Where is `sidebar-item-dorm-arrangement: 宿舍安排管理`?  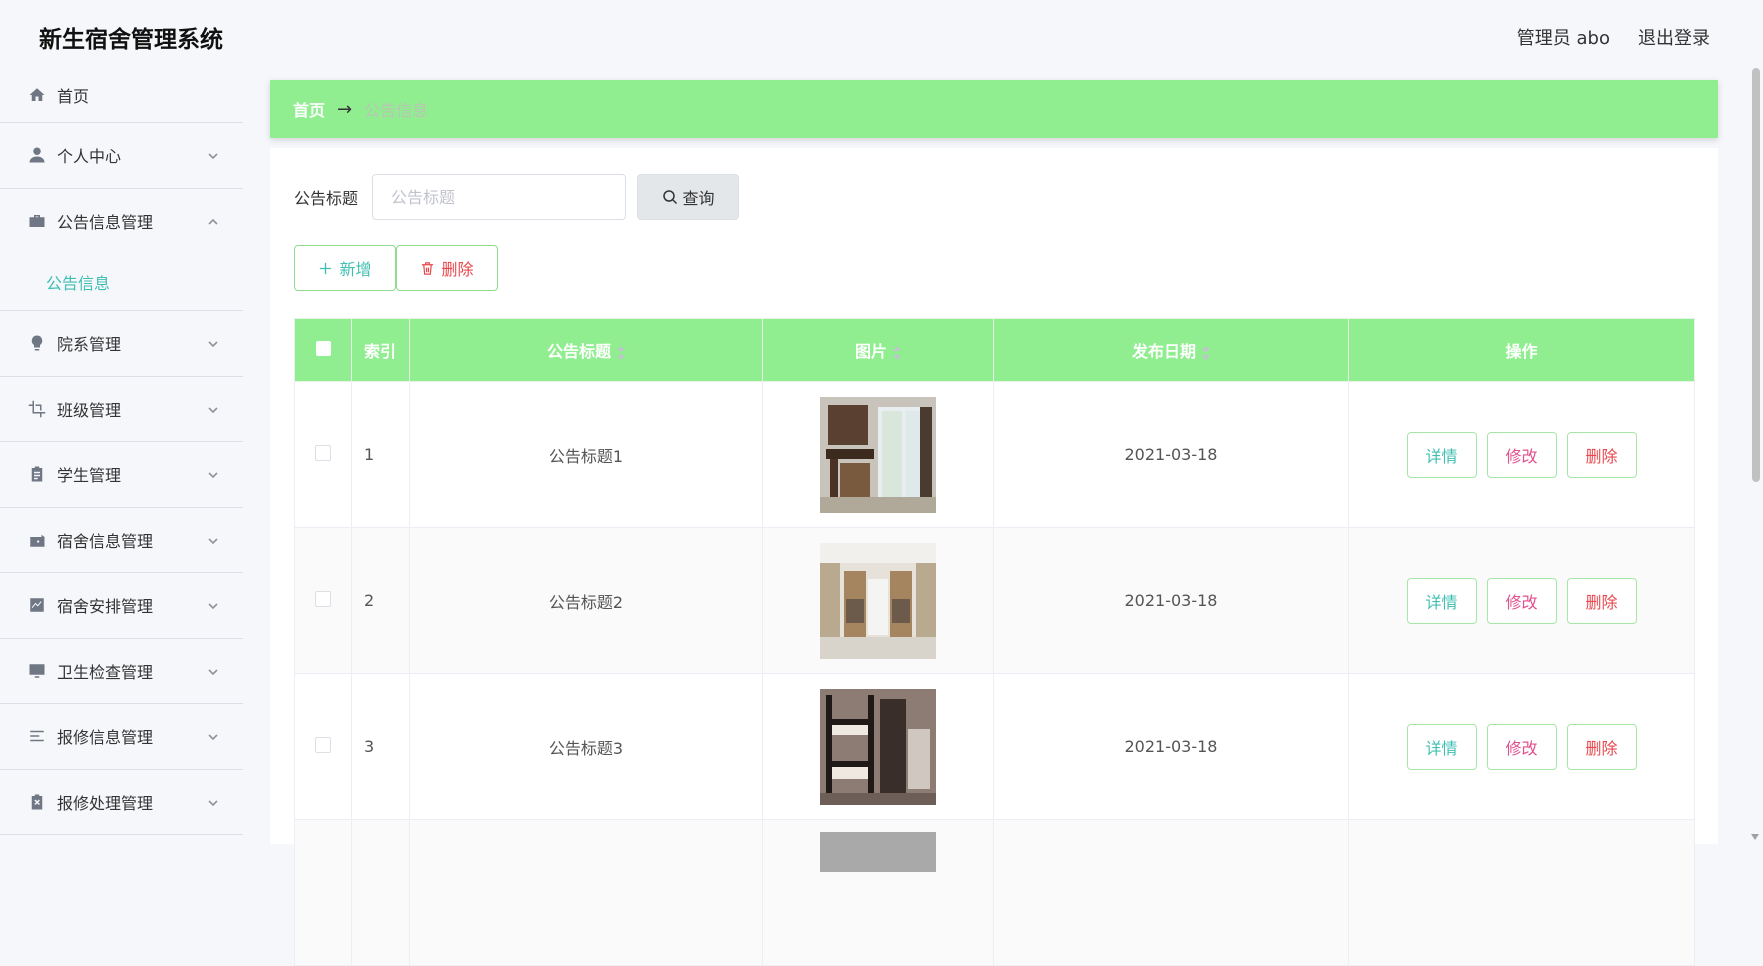 sidebar-item-dorm-arrangement: 宿舍安排管理 is located at coordinates (121, 606).